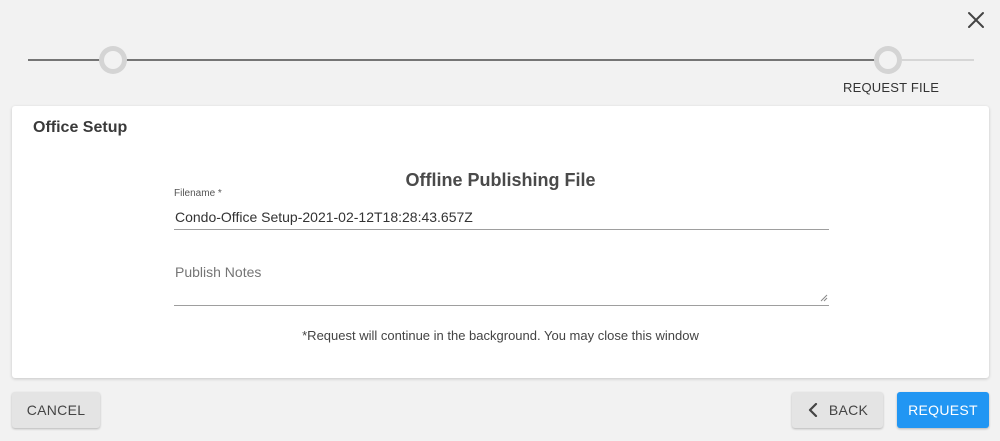  Describe the element at coordinates (501, 217) in the screenshot. I see `filename-input` at that location.